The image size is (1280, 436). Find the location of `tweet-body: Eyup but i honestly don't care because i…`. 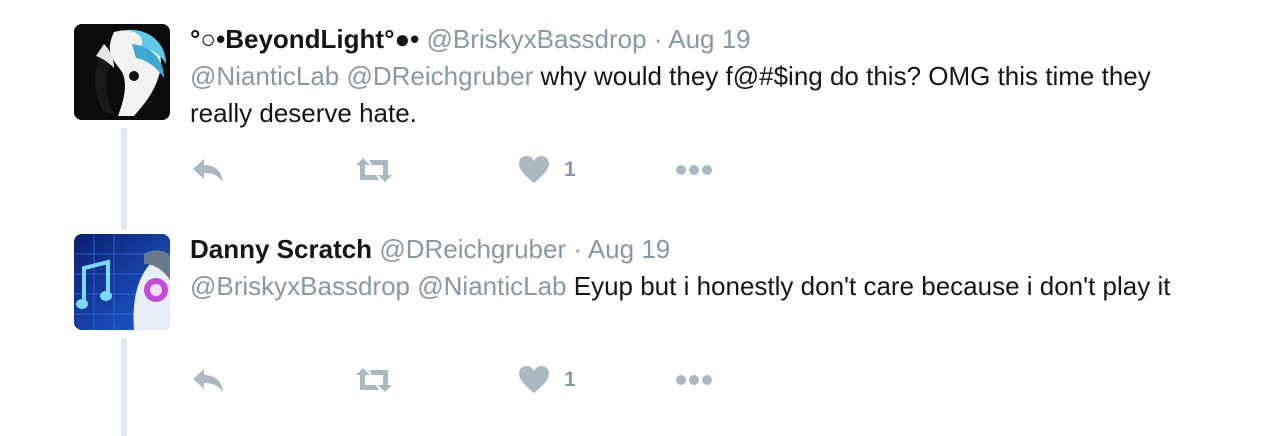

tweet-body: Eyup but i honestly don't care because i… is located at coordinates (872, 286).